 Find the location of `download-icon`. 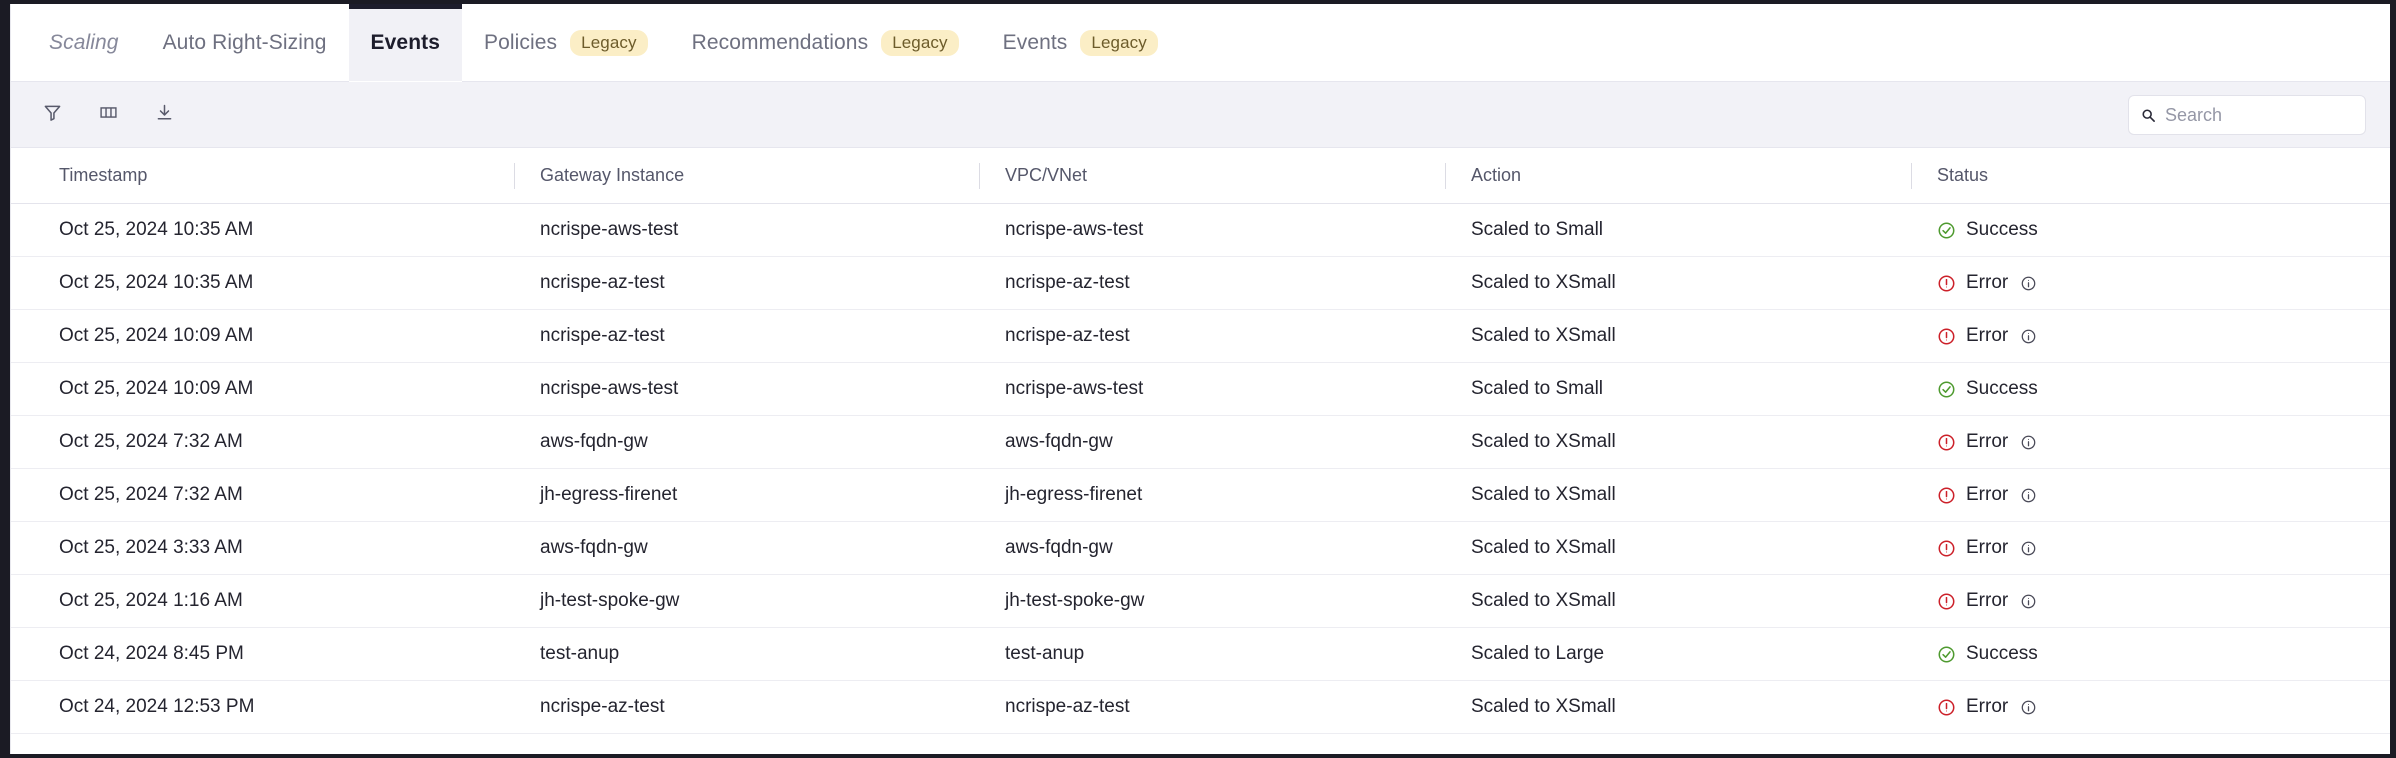

download-icon is located at coordinates (164, 115).